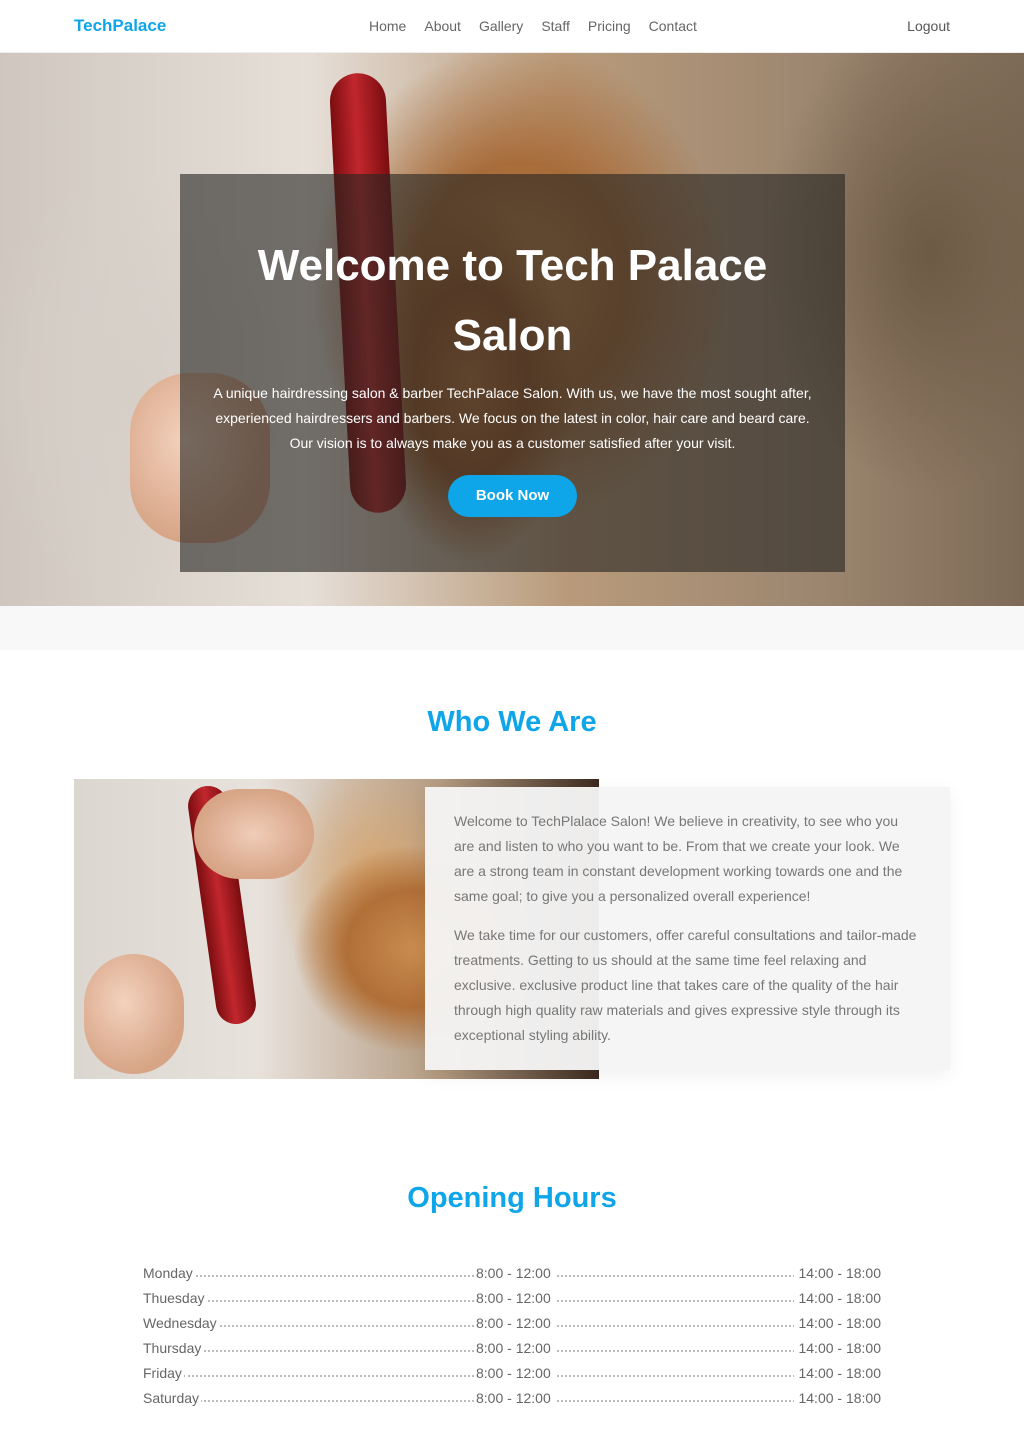  I want to click on nav-pricing: Pricing, so click(609, 26).